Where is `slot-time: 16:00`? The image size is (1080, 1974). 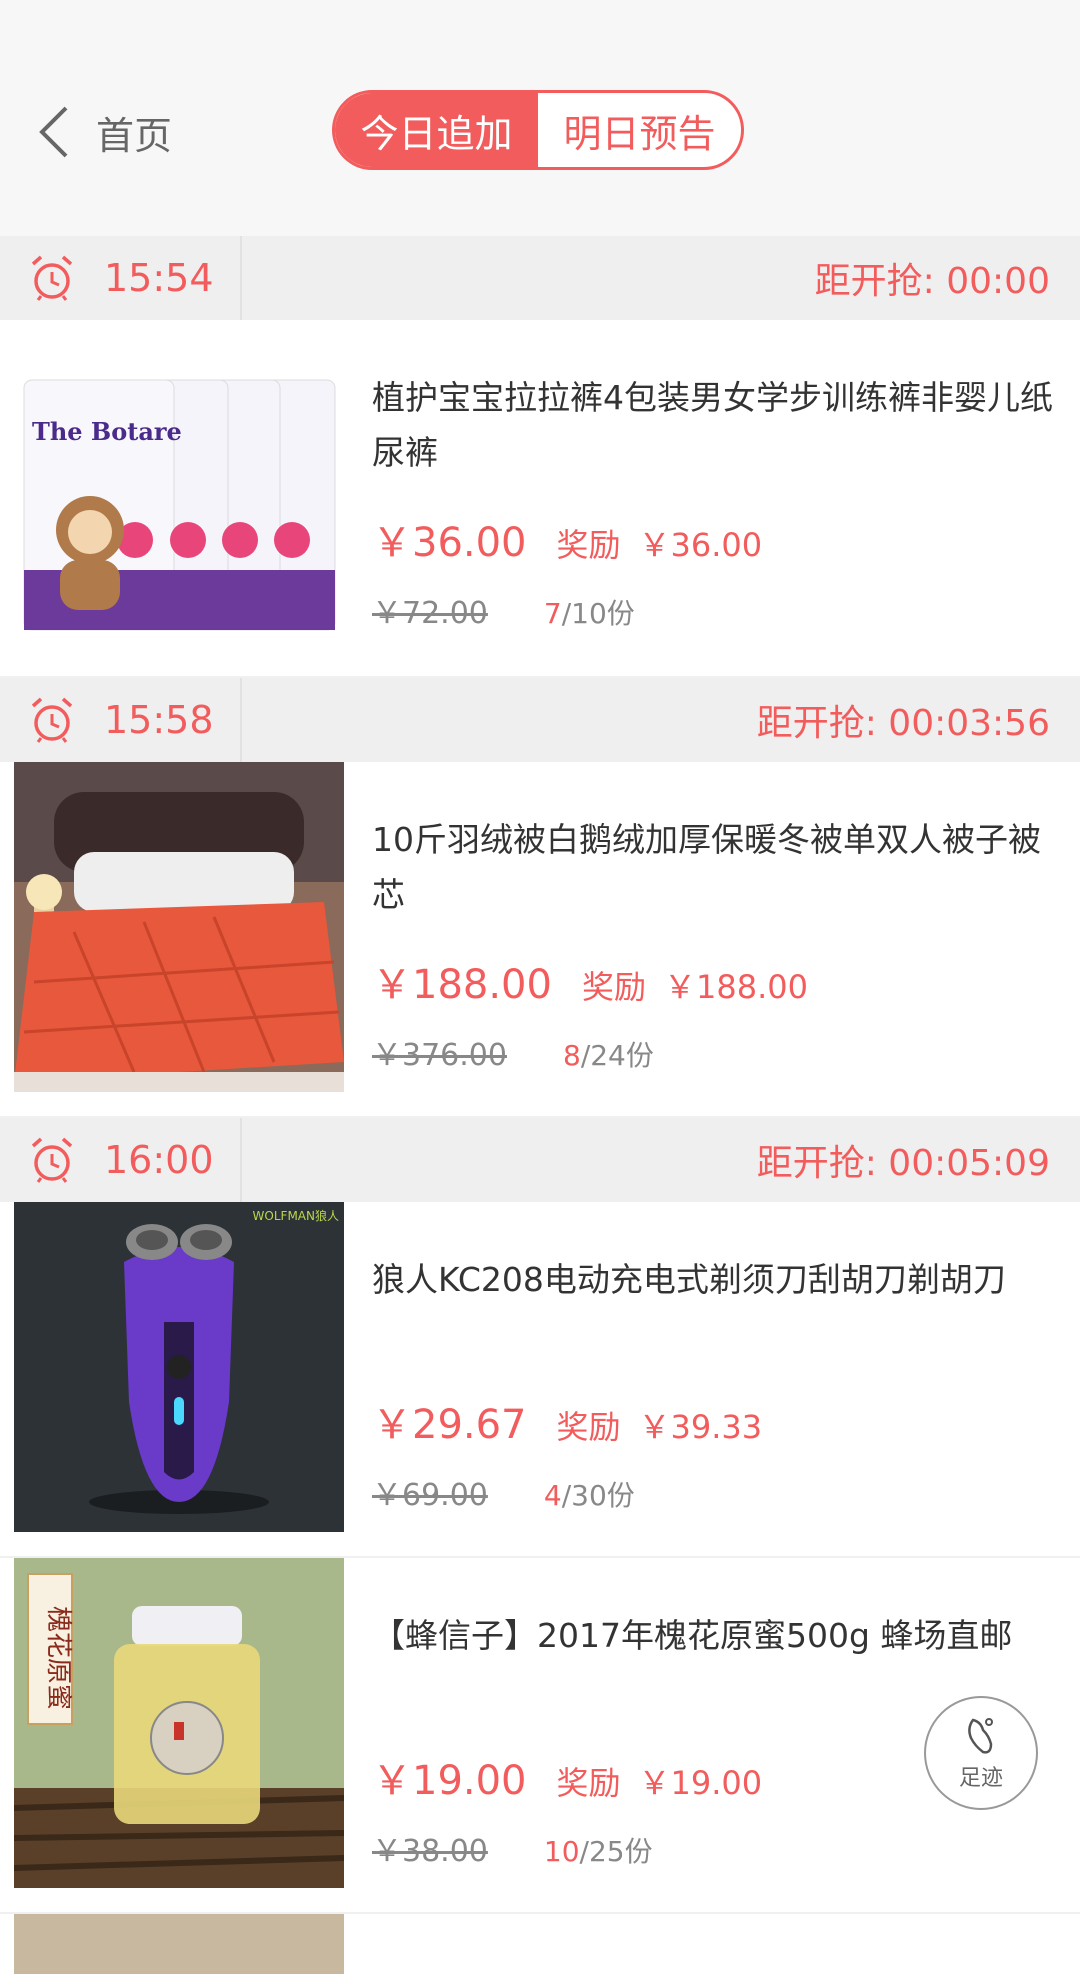 slot-time: 16:00 is located at coordinates (159, 1160).